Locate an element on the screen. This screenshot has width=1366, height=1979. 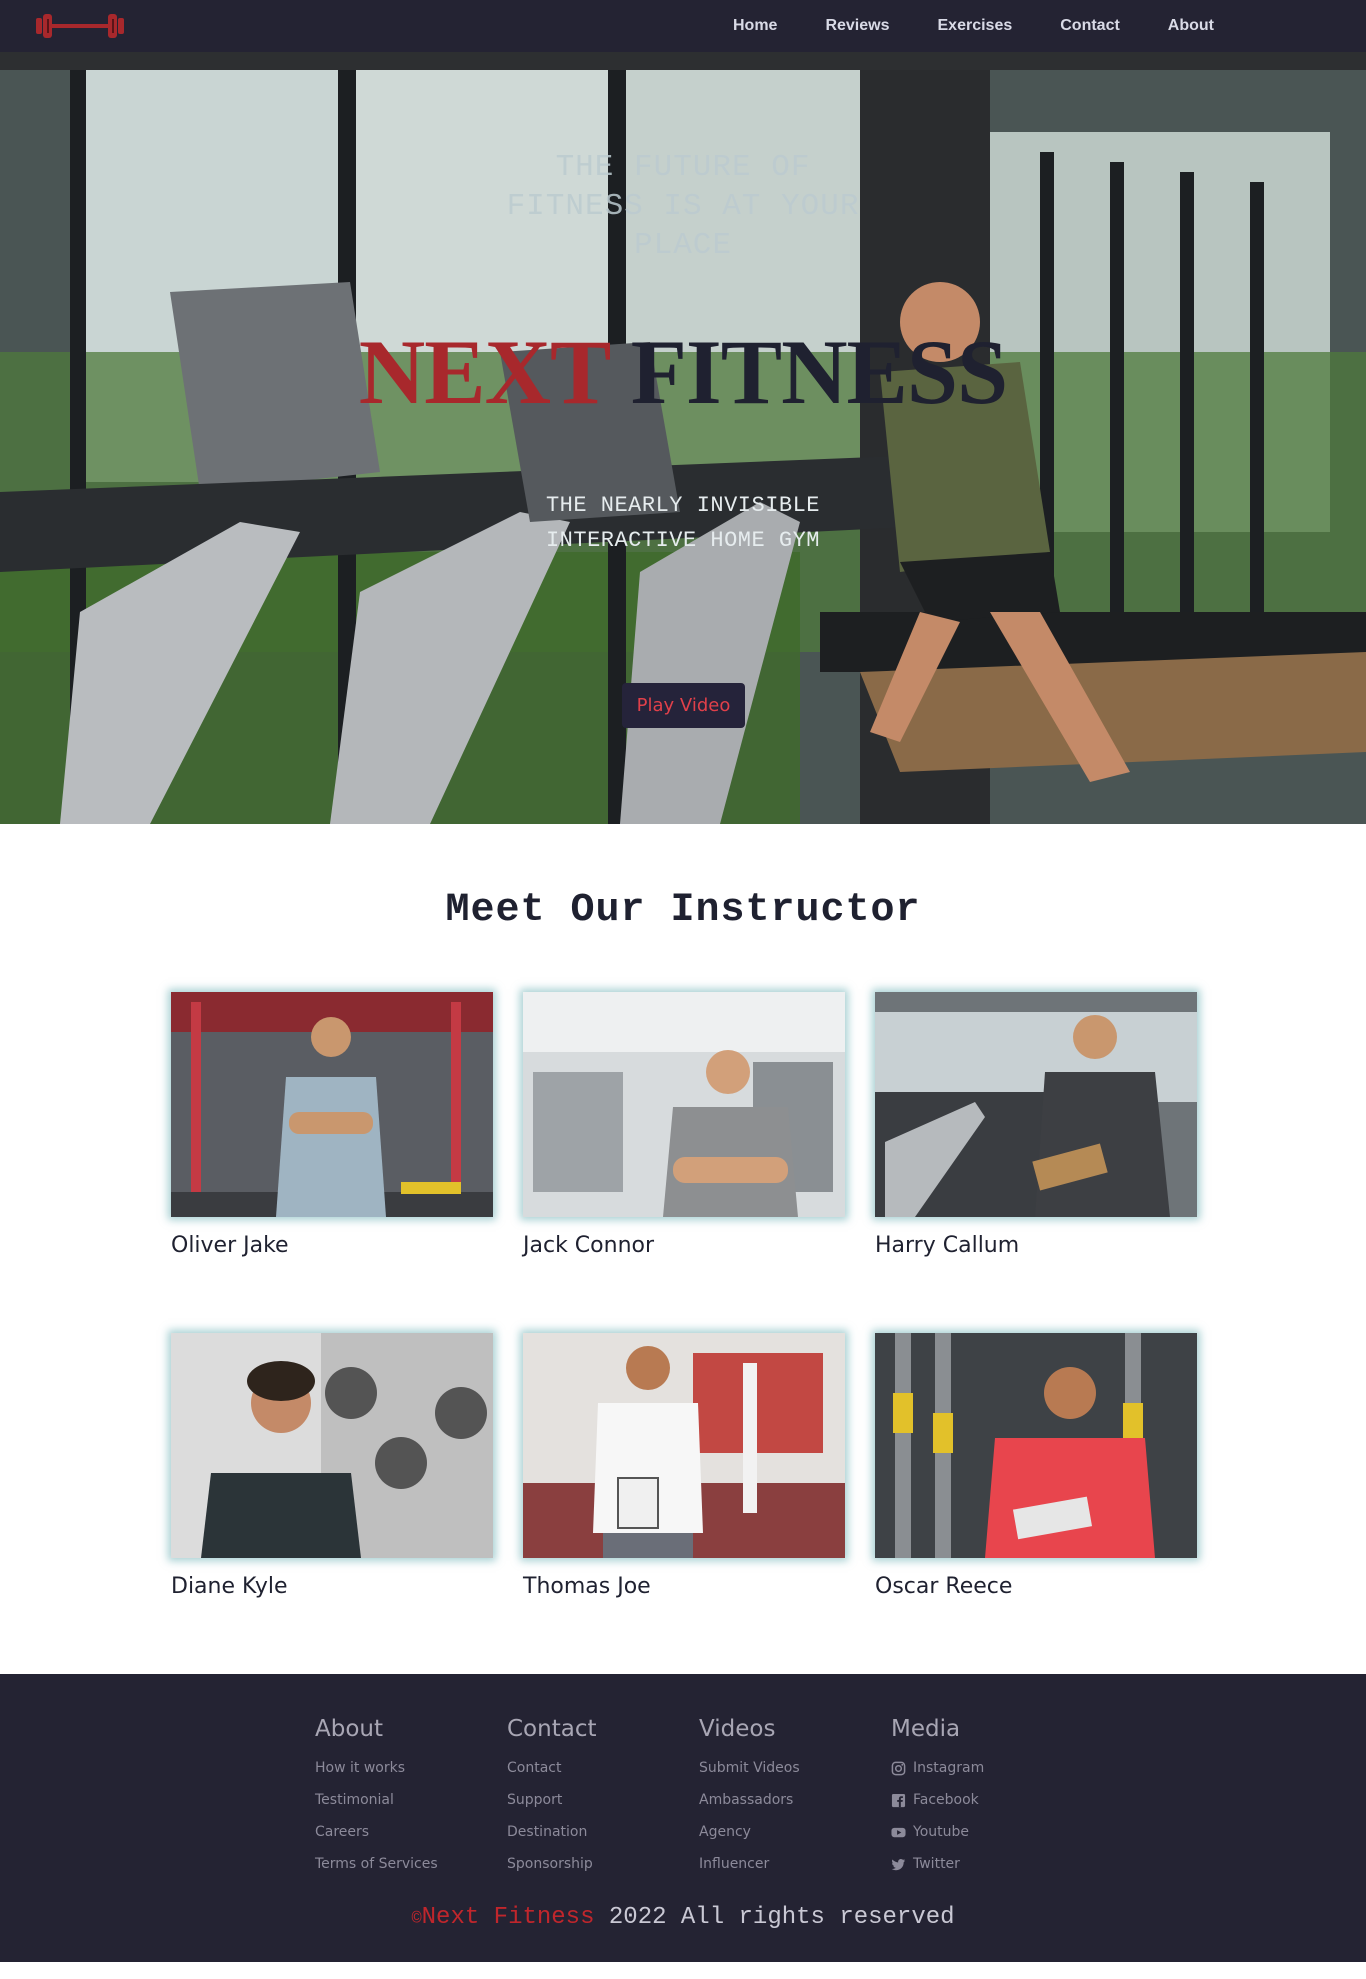
instructor-card: Oscar Reece is located at coordinates (1036, 1466).